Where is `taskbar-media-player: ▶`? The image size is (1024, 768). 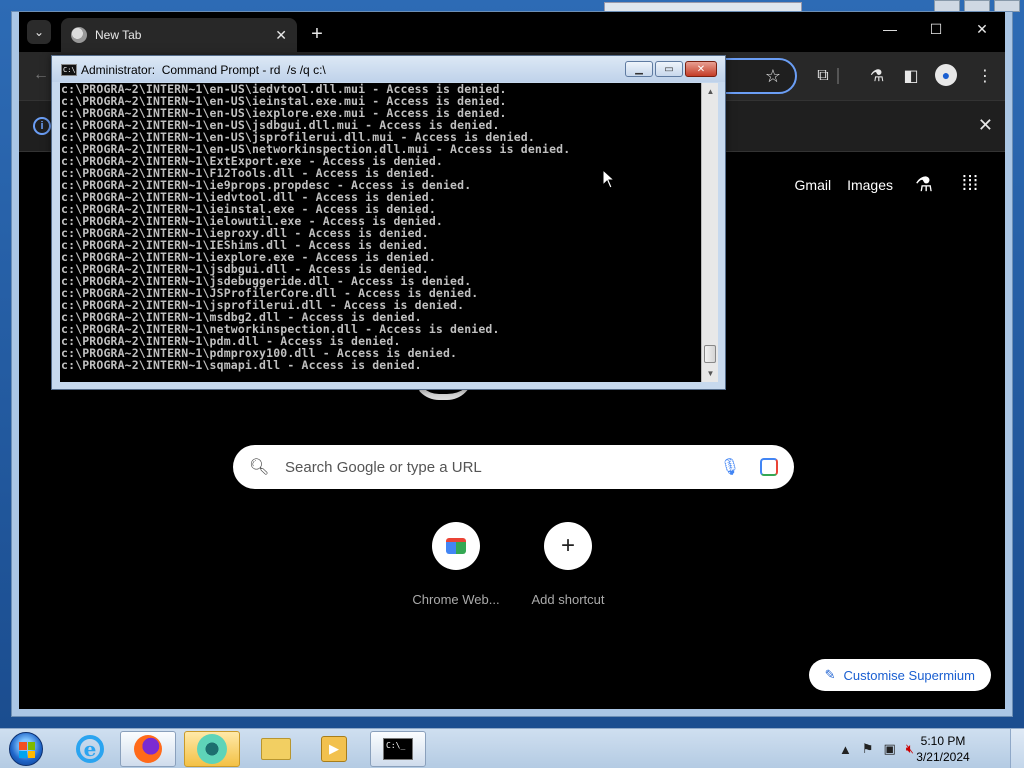
taskbar-media-player: ▶ is located at coordinates (334, 749).